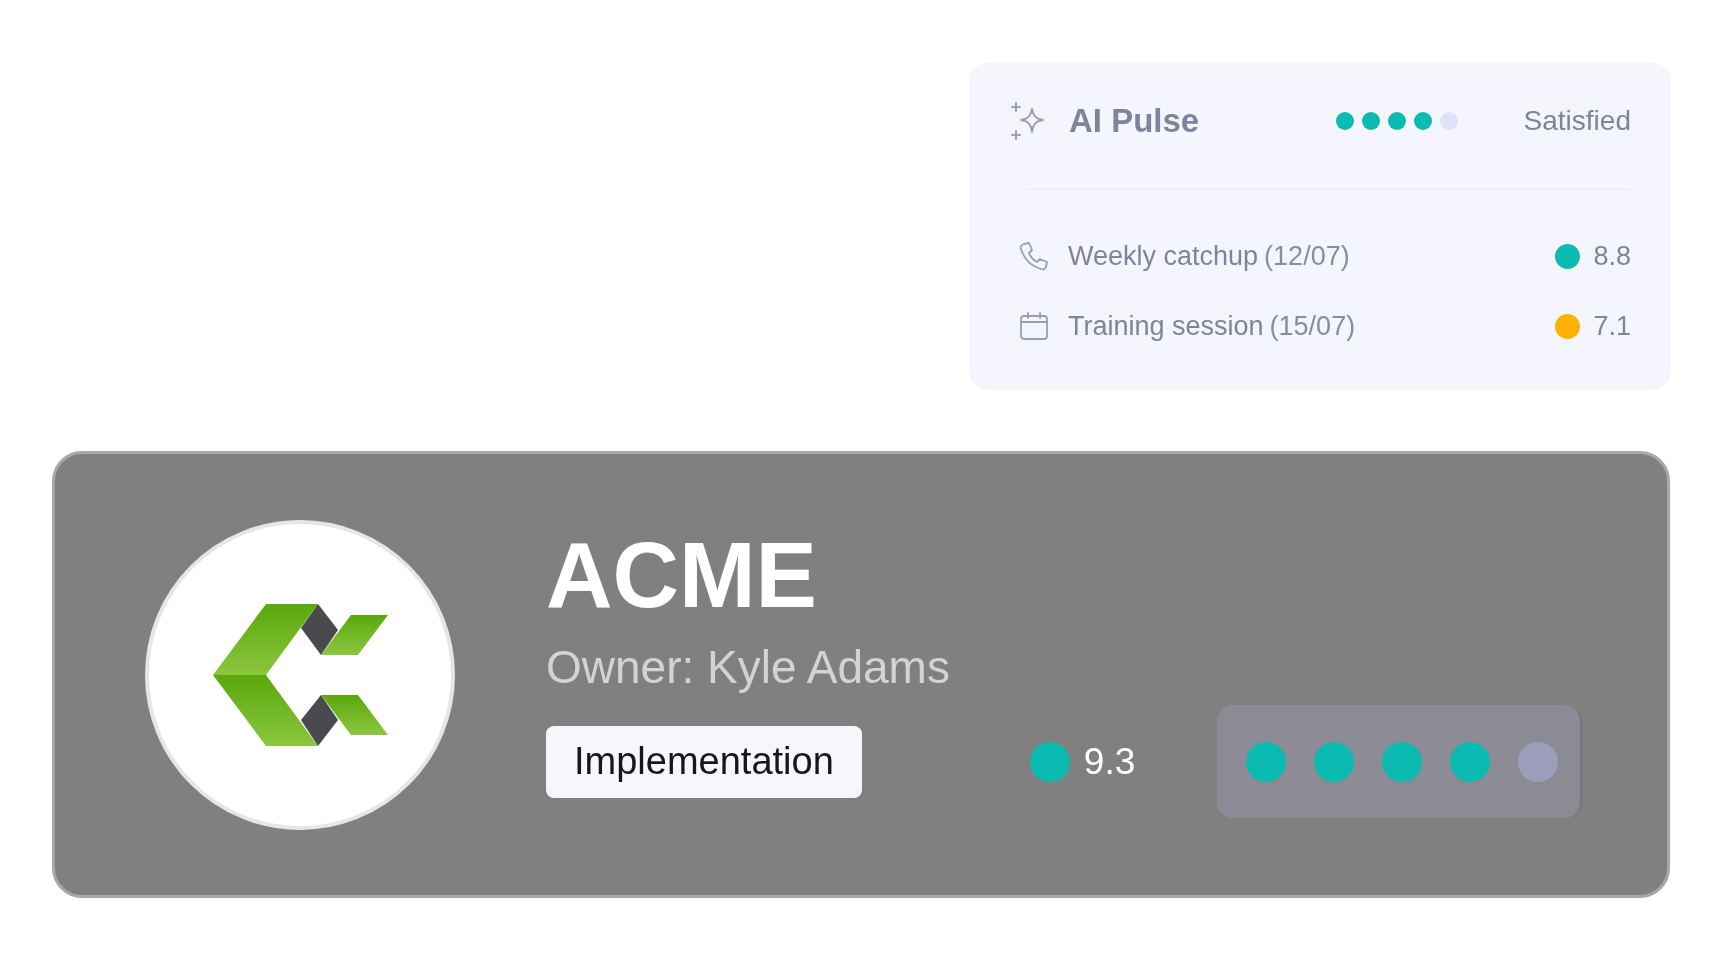 The image size is (1722, 963). Describe the element at coordinates (1163, 255) in the screenshot. I see `meeting-title: Weekly catchup` at that location.